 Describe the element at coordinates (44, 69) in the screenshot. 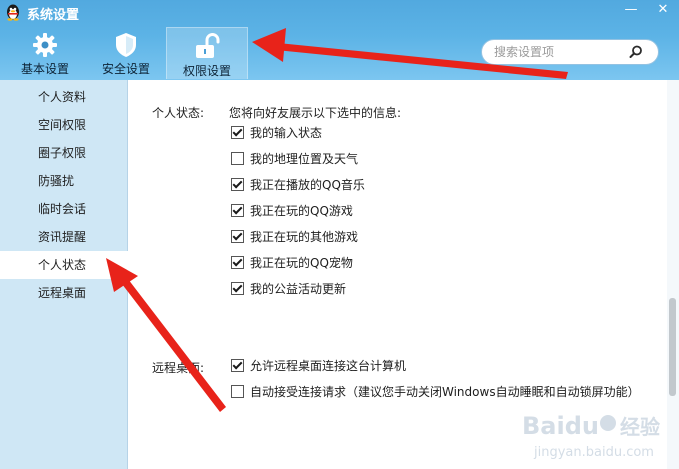

I see `tab-label: 基本设置` at that location.